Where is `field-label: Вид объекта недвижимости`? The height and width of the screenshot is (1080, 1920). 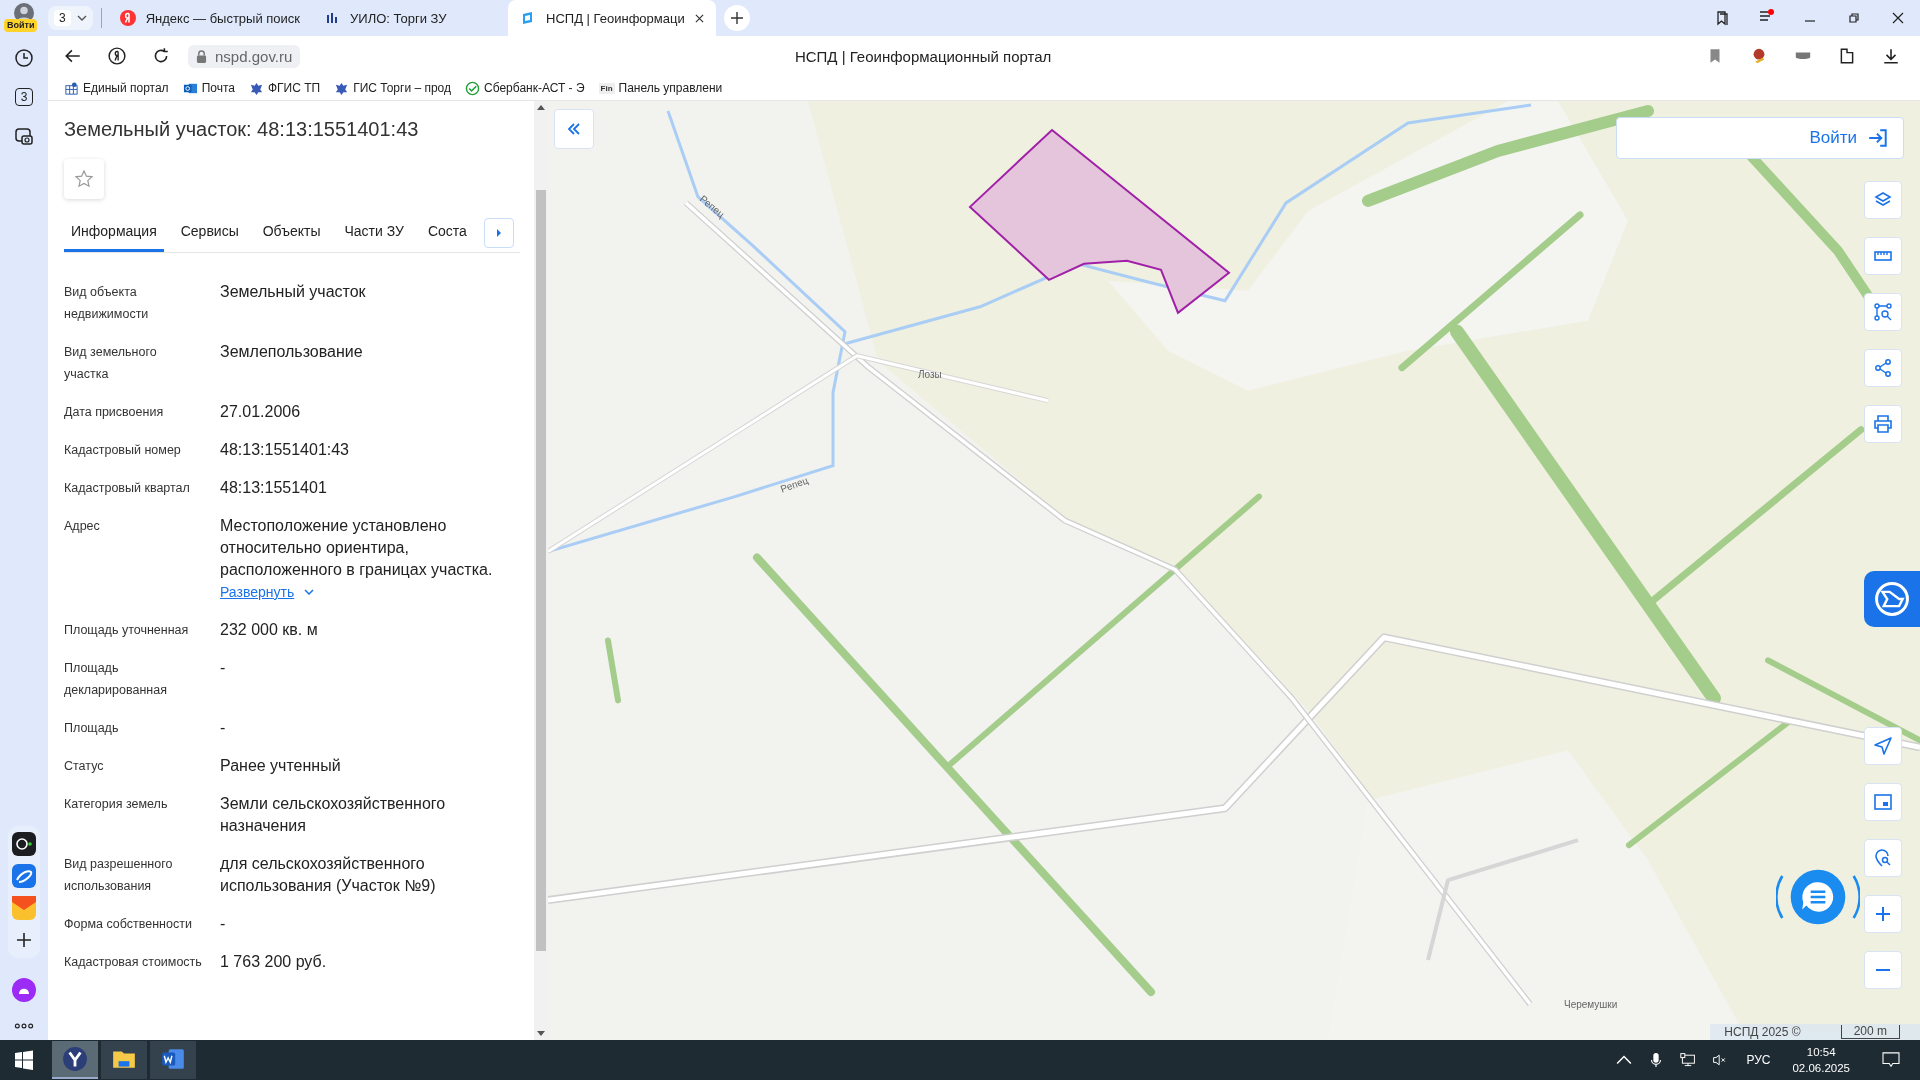 field-label: Вид объекта недвижимости is located at coordinates (107, 303).